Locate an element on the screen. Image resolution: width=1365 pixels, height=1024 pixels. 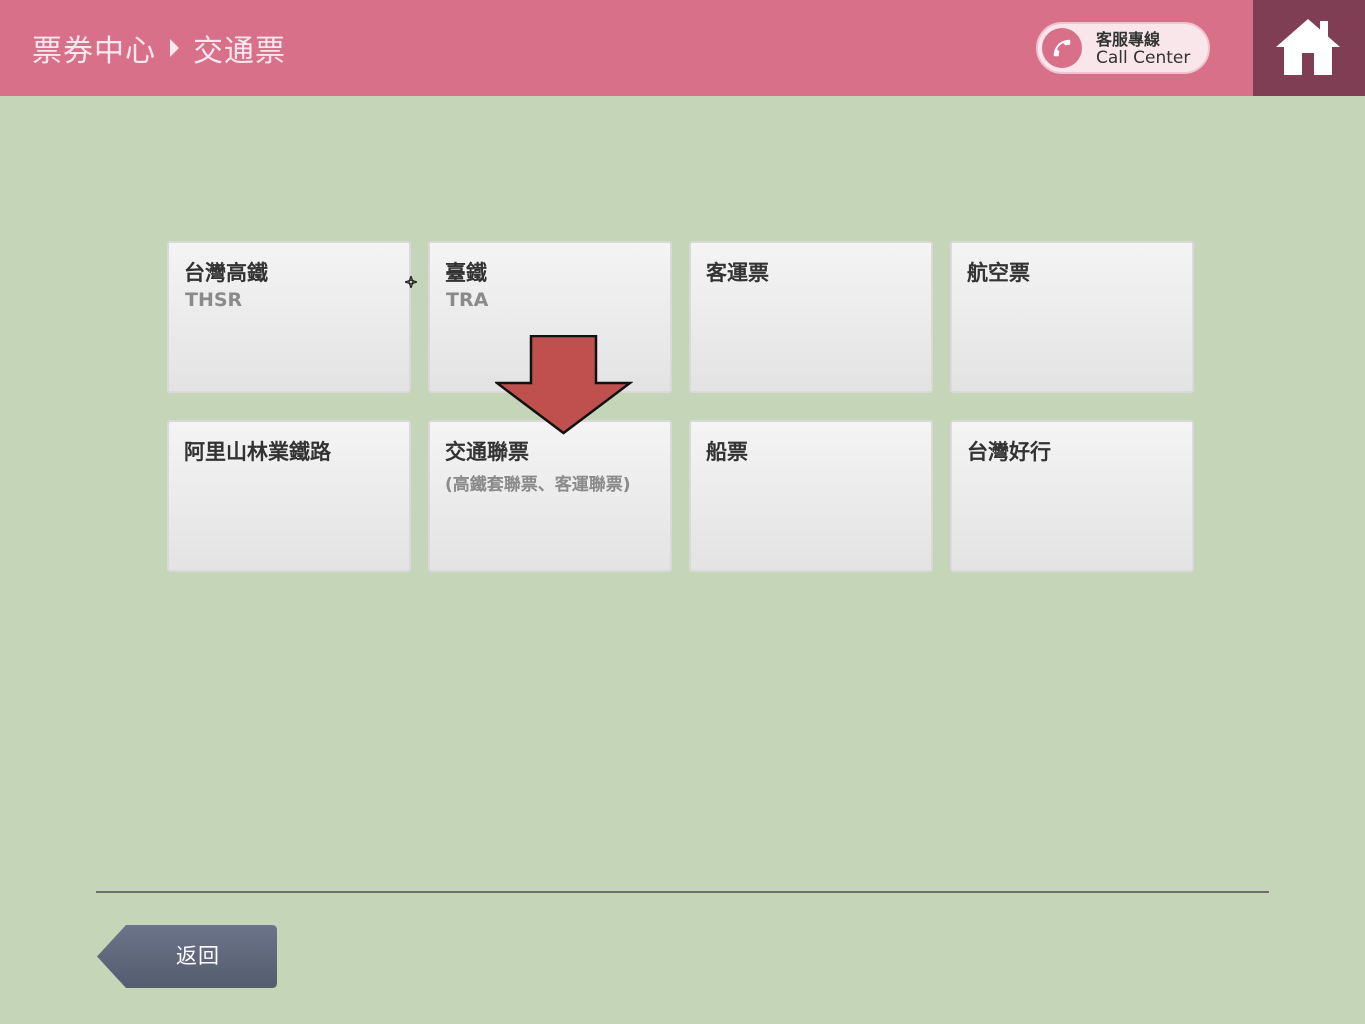
tile-title: 船票 is located at coordinates (727, 452).